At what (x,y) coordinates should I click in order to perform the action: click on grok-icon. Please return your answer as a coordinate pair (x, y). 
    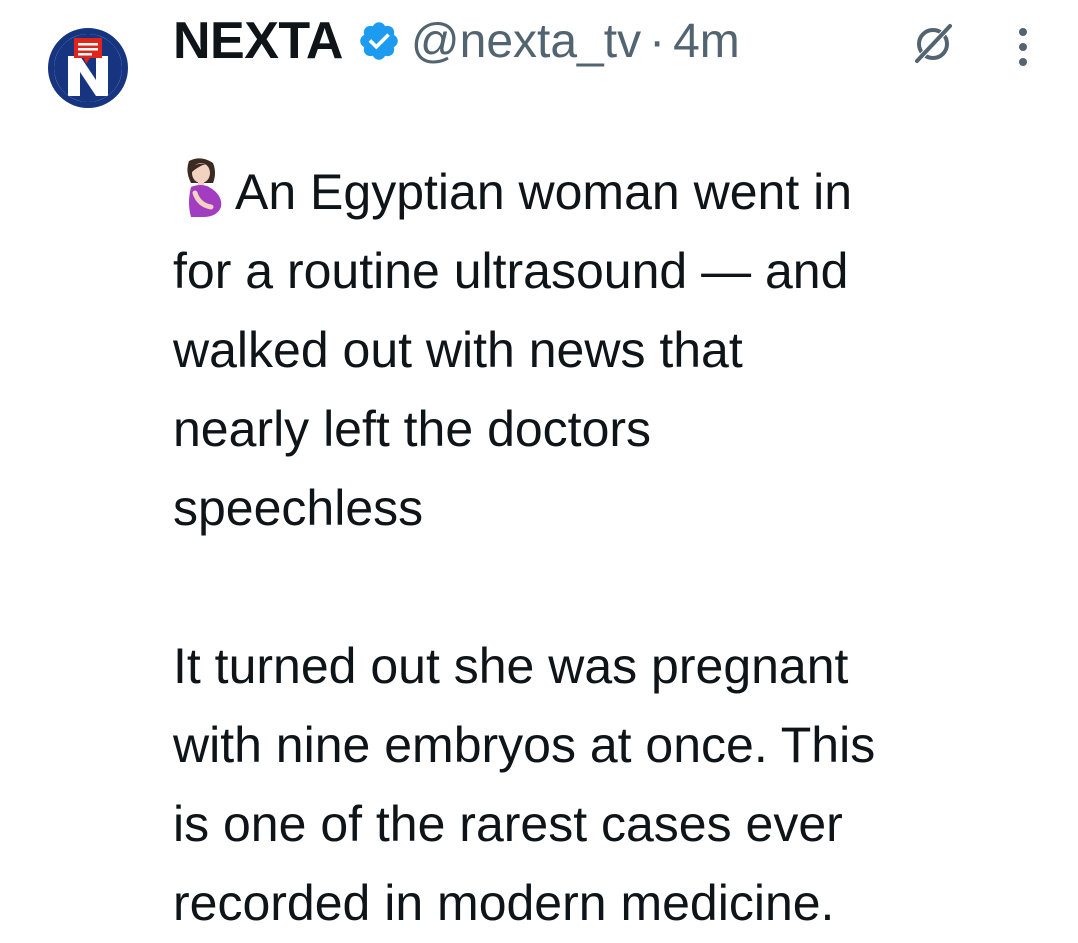
    Looking at the image, I should click on (933, 43).